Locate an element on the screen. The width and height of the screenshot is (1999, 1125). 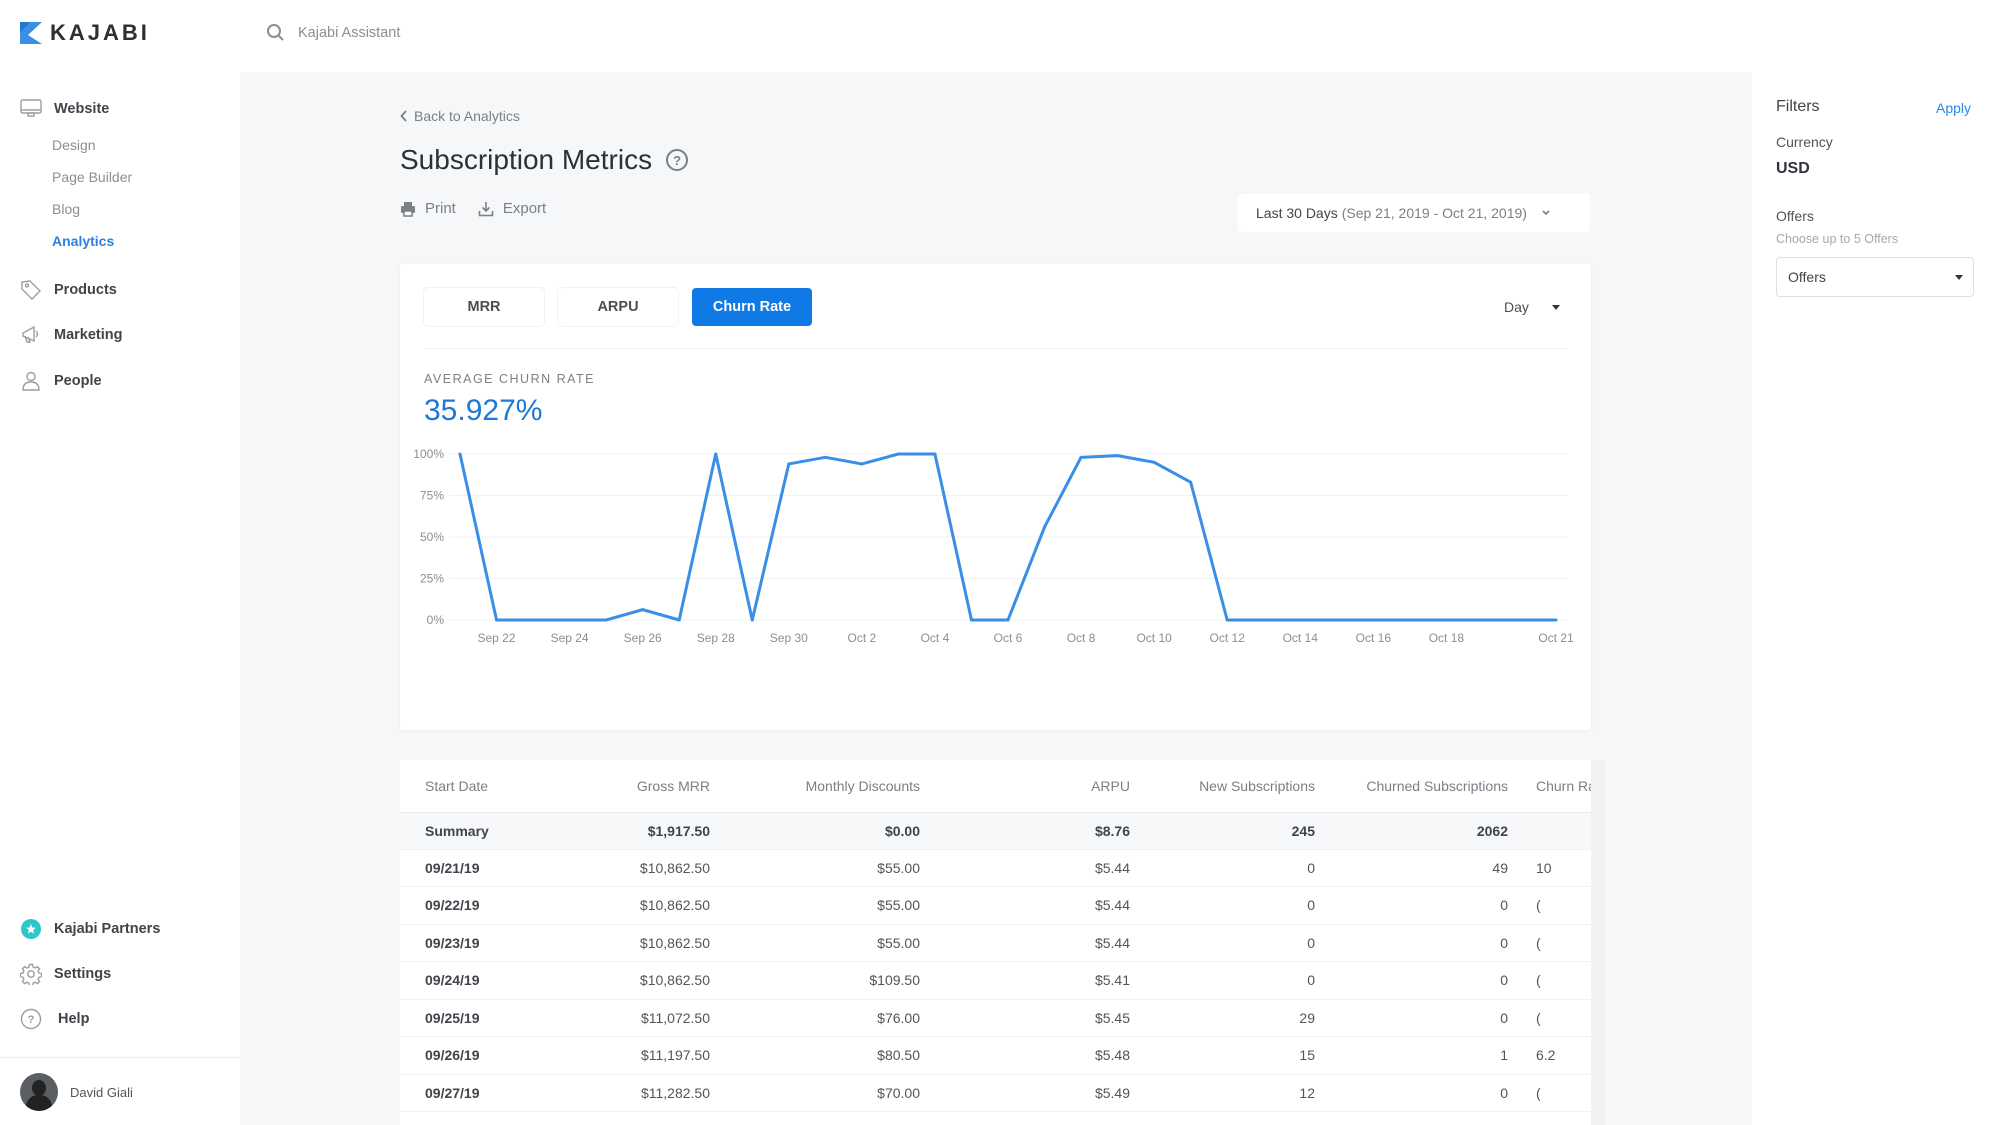
sidebar-subitem-blog: Blog is located at coordinates (66, 209).